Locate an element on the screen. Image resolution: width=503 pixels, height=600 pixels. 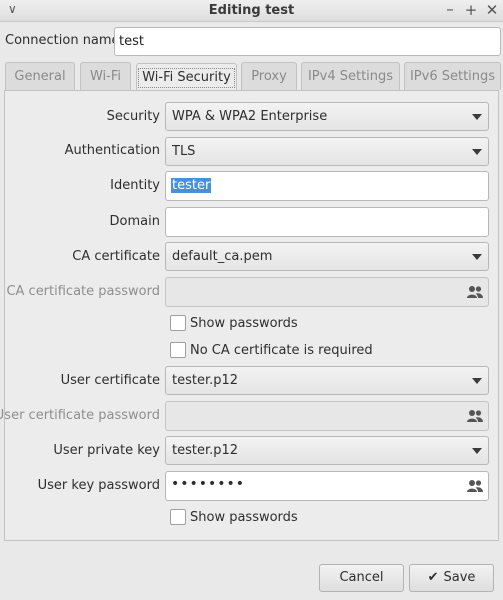
ca-certificate-password-input is located at coordinates (327, 292).